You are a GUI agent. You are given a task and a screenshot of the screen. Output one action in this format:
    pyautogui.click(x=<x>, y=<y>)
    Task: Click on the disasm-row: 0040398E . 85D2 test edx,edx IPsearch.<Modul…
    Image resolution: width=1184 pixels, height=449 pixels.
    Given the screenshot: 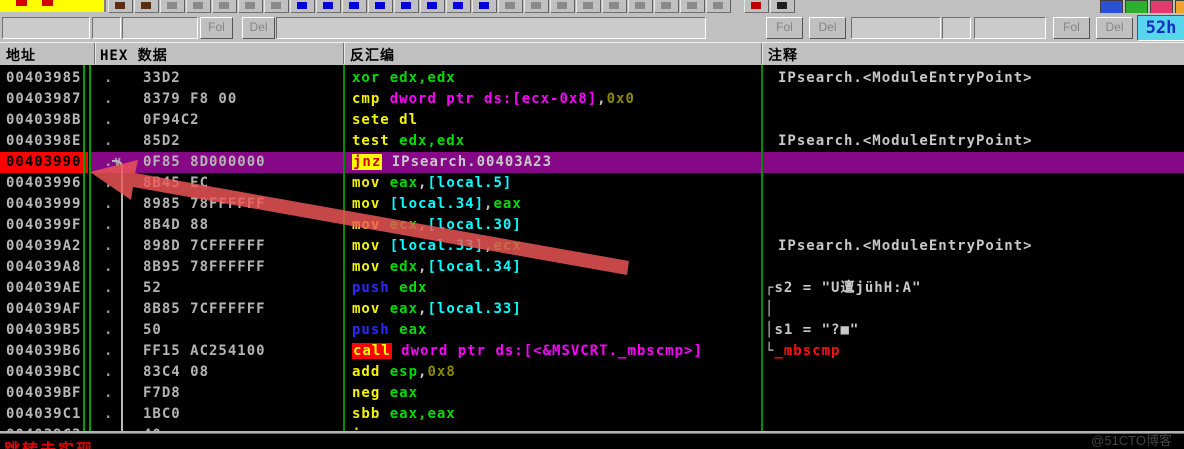 What is the action you would take?
    pyautogui.click(x=592, y=141)
    